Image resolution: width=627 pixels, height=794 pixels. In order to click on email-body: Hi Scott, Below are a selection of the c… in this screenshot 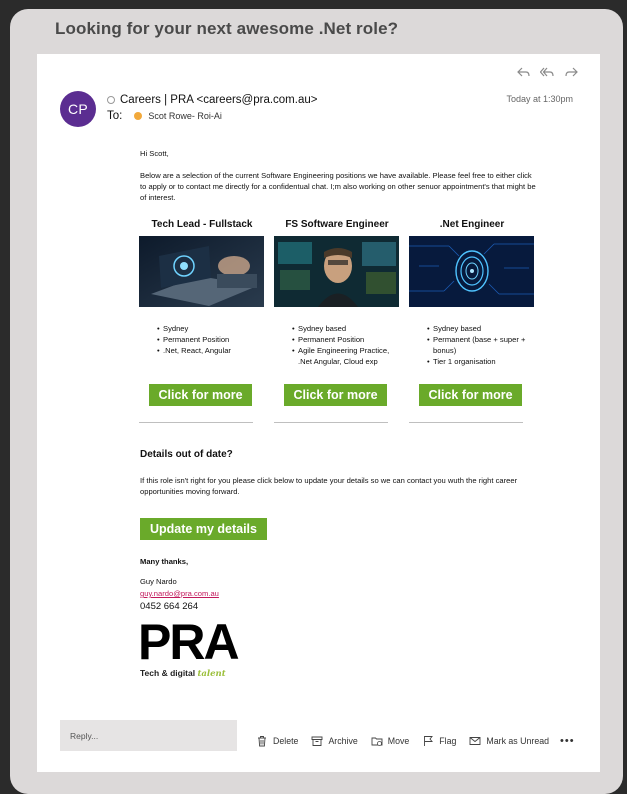, I will do `click(340, 181)`.